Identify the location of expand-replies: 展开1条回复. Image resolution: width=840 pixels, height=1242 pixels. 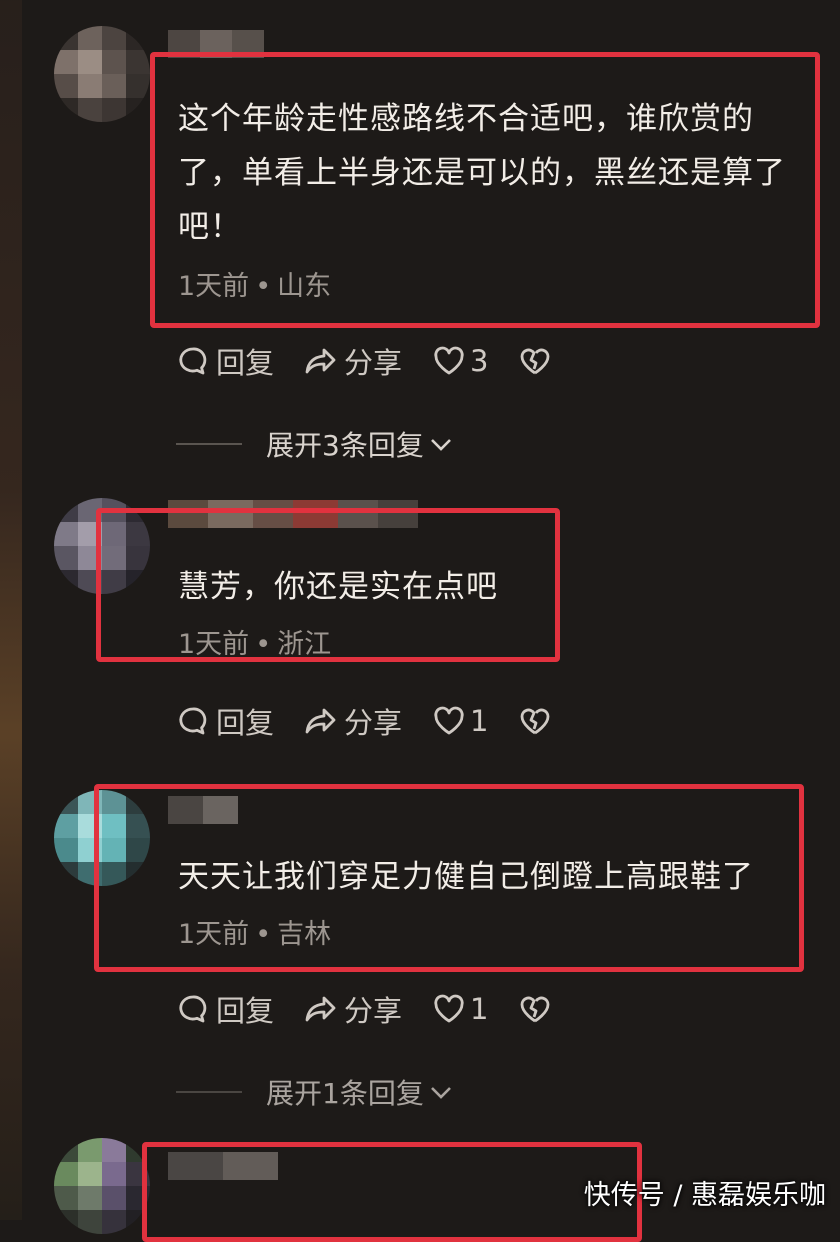
(315, 1092).